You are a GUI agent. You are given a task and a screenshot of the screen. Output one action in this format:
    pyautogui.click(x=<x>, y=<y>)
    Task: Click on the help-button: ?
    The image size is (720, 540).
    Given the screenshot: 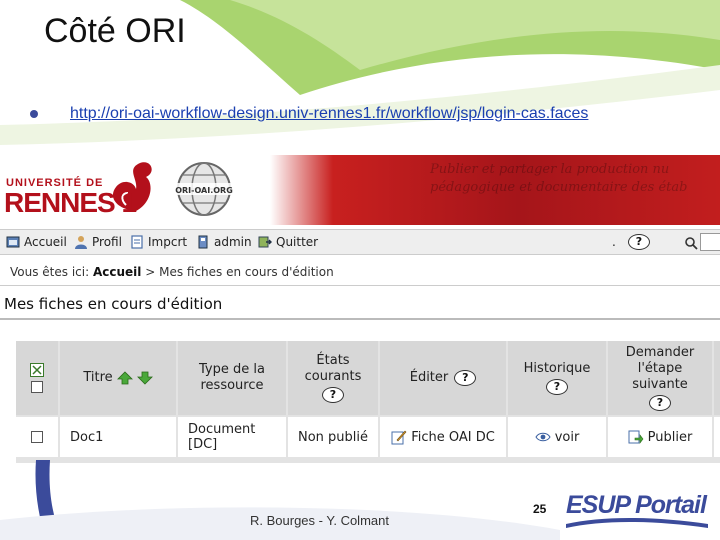 What is the action you would take?
    pyautogui.click(x=639, y=242)
    